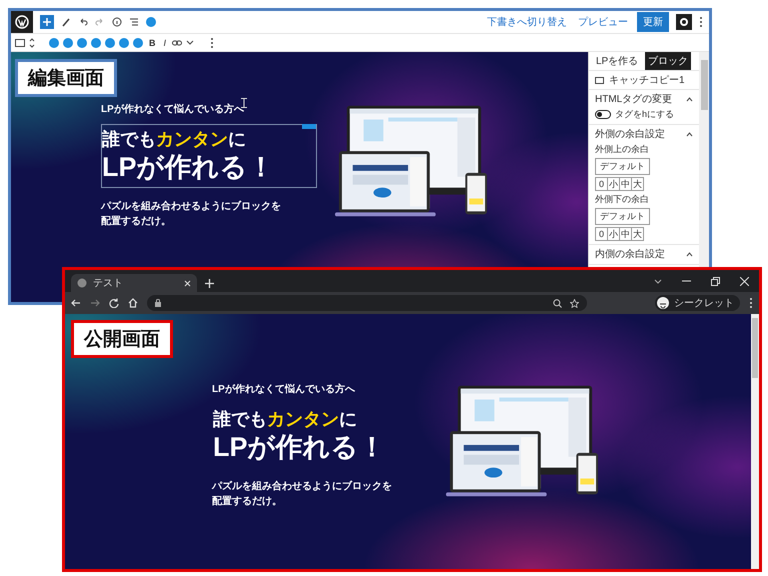 The image size is (768, 576). I want to click on link-icon, so click(177, 42).